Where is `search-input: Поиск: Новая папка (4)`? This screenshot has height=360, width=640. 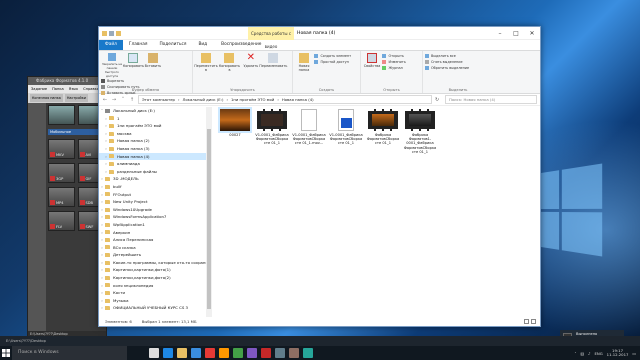
search-input: Поиск: Новая папка (4) is located at coordinates (491, 99).